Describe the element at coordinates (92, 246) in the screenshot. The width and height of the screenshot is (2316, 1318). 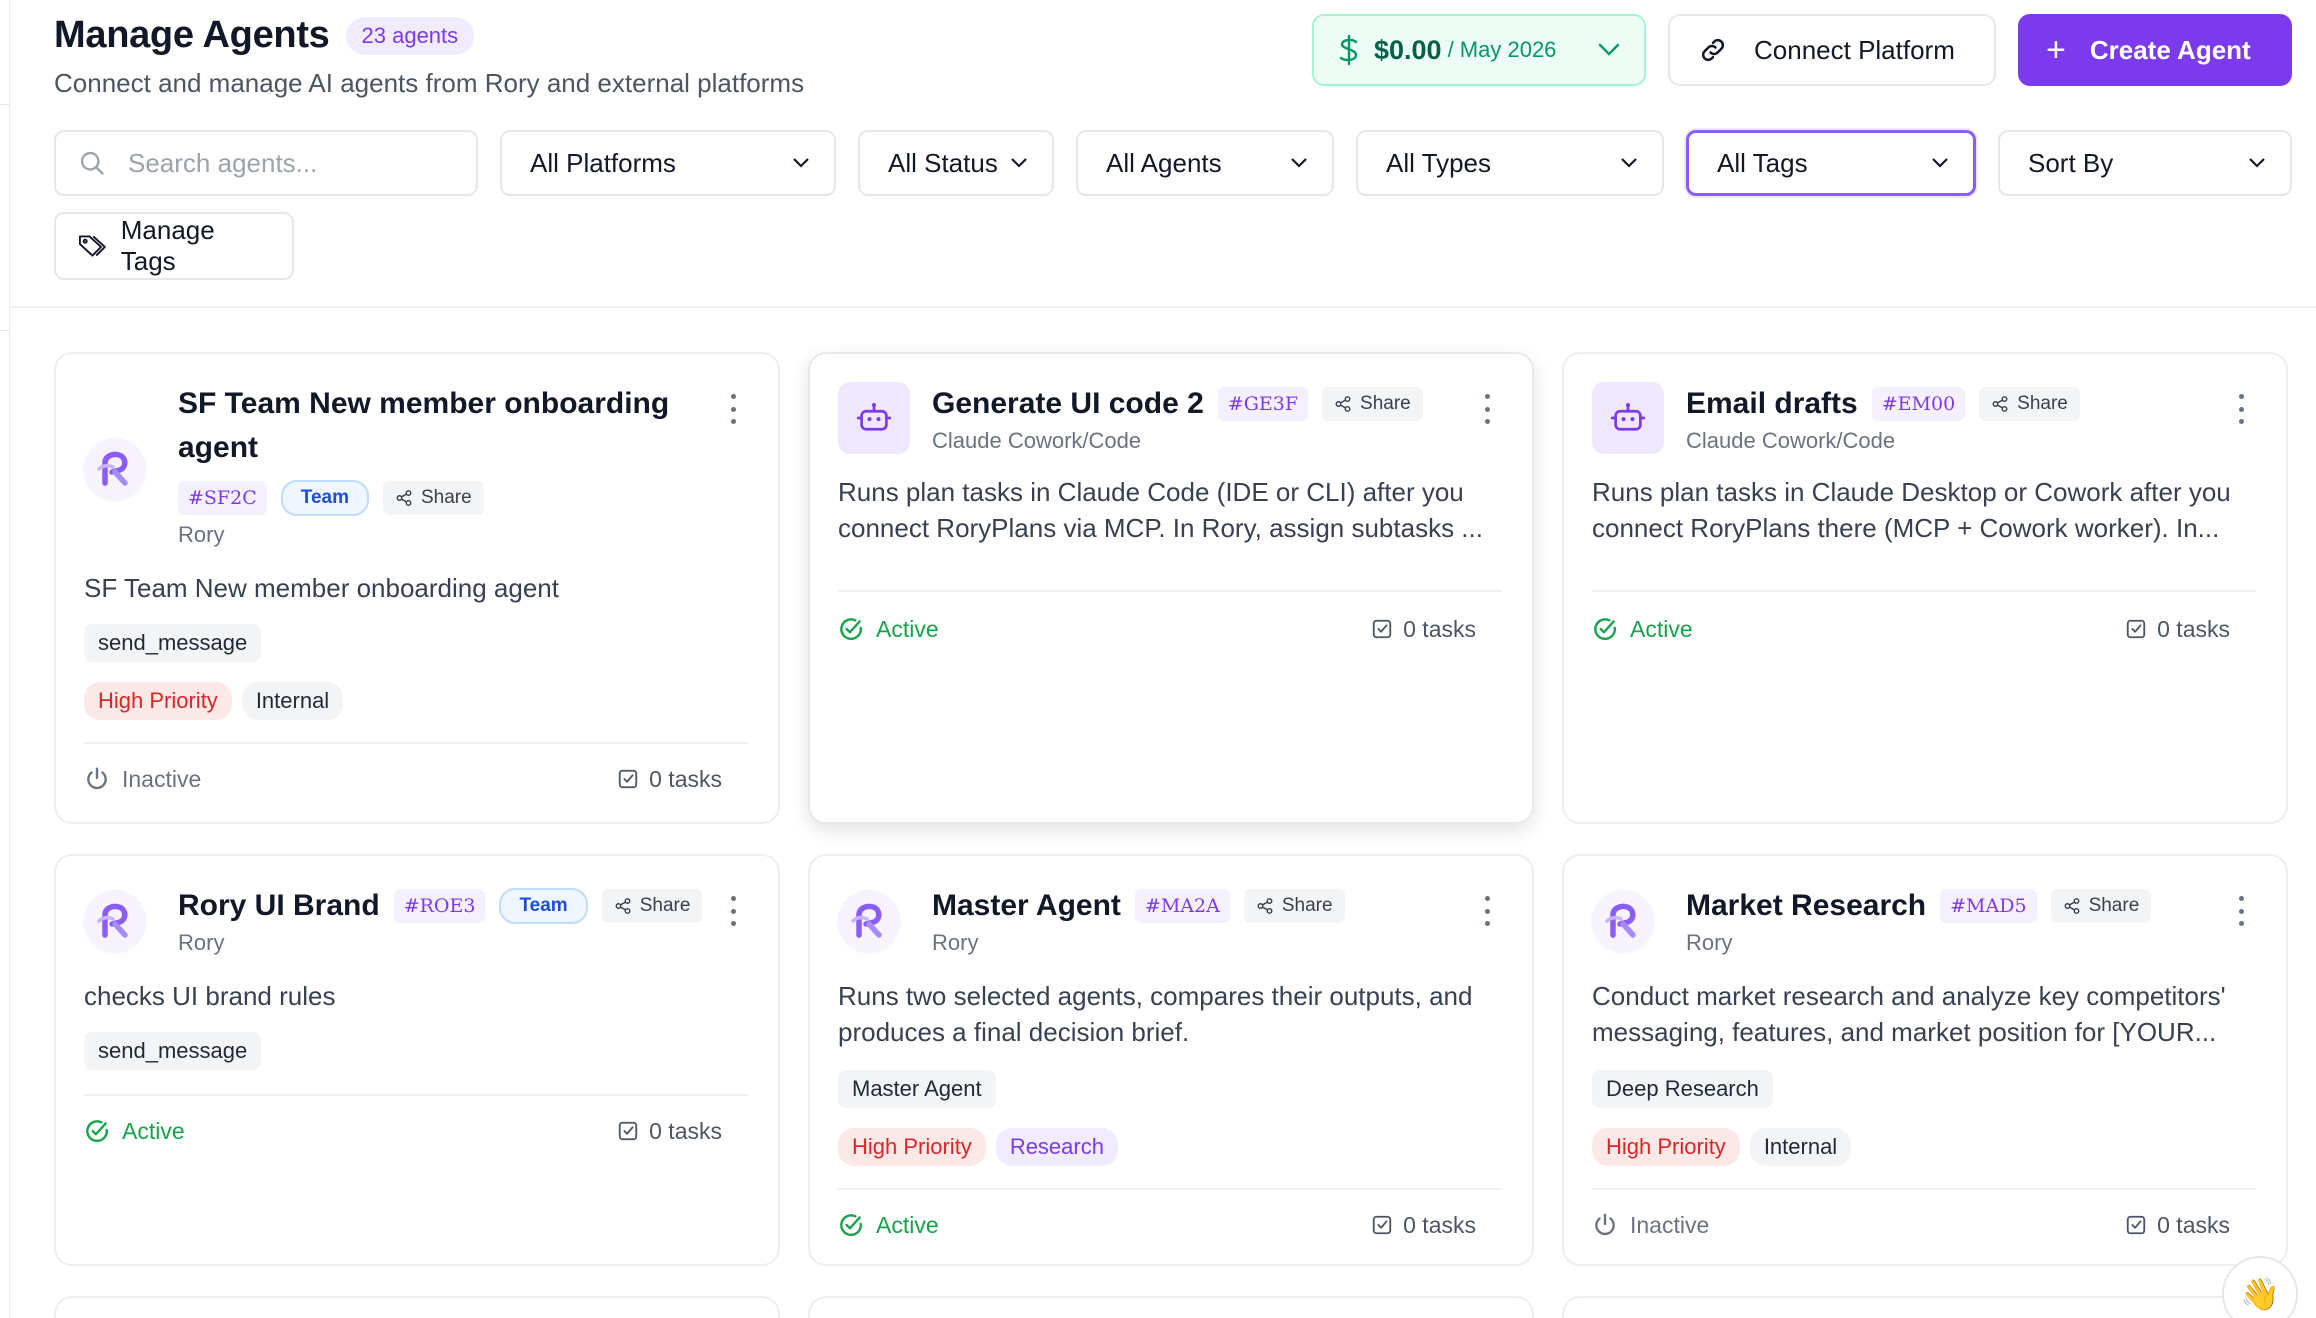
I see `tag-icon` at that location.